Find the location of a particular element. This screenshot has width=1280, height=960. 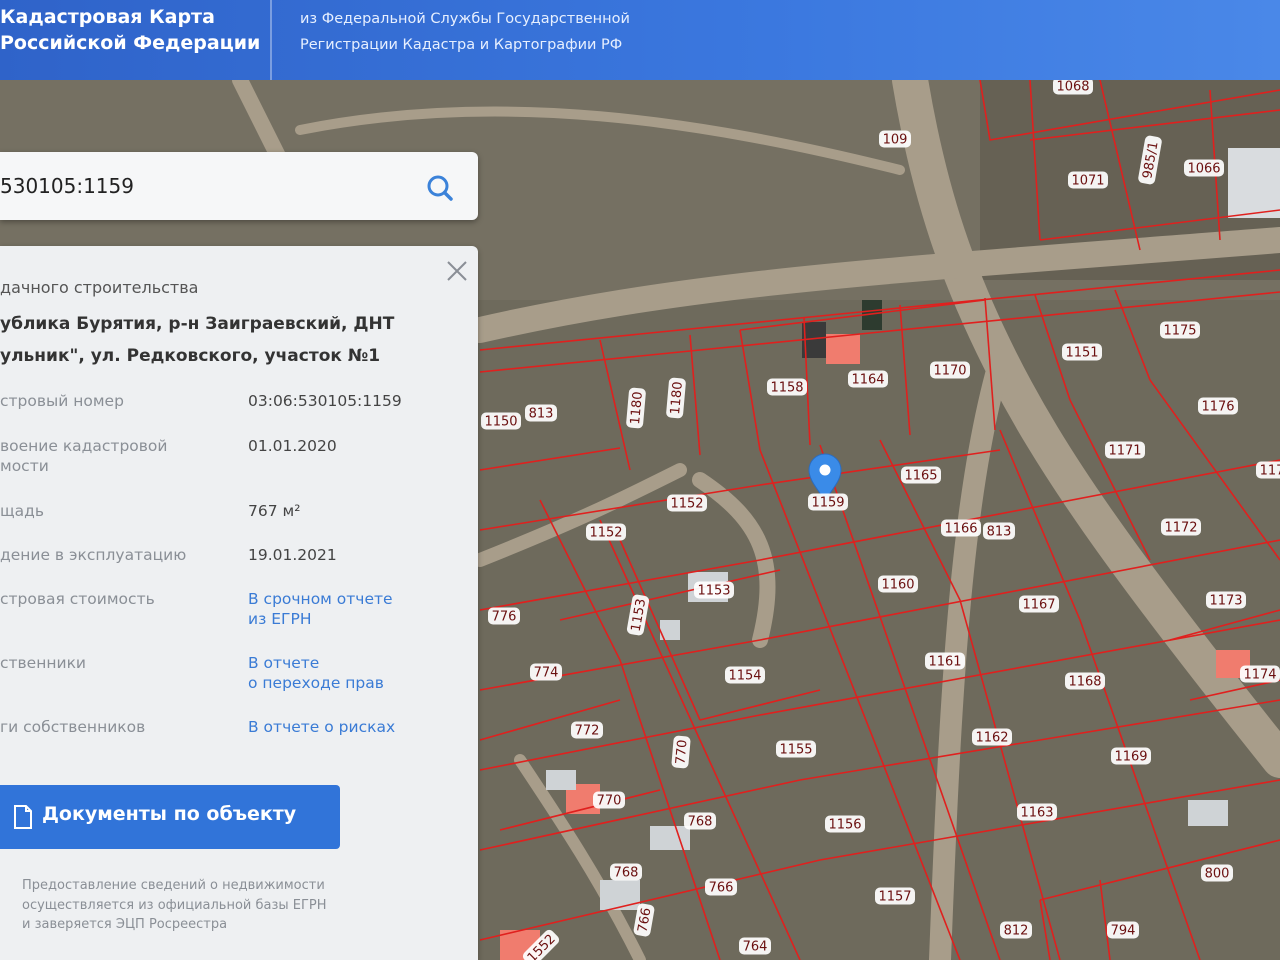

parcel-label: 774 is located at coordinates (546, 672).